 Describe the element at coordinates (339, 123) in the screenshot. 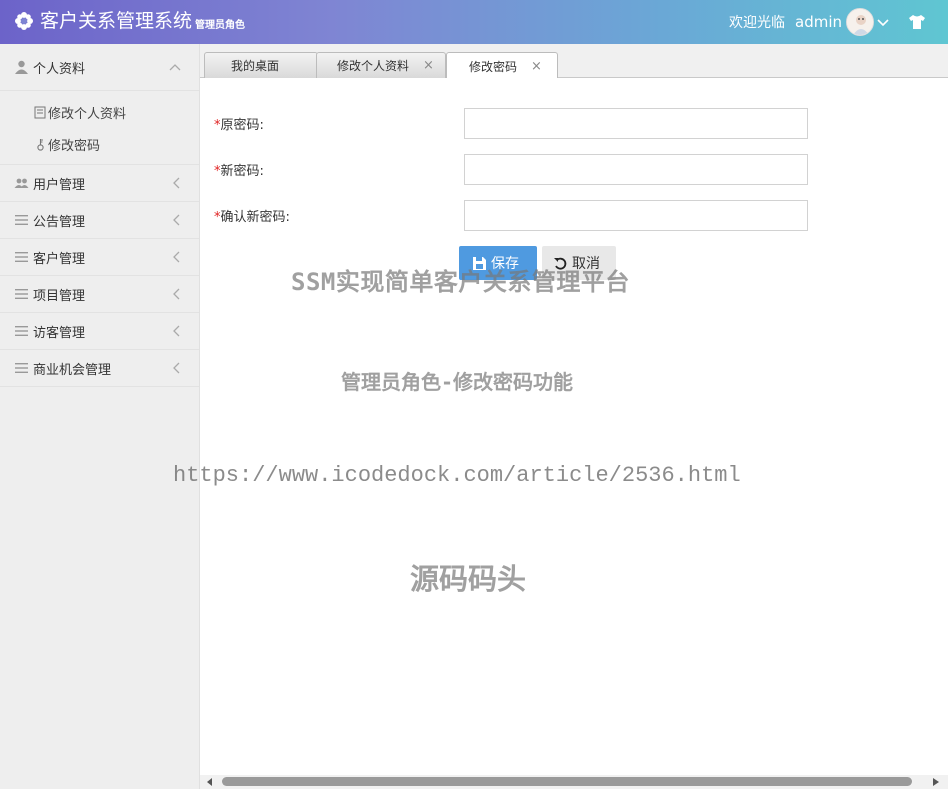

I see `field-label: *原密码:` at that location.